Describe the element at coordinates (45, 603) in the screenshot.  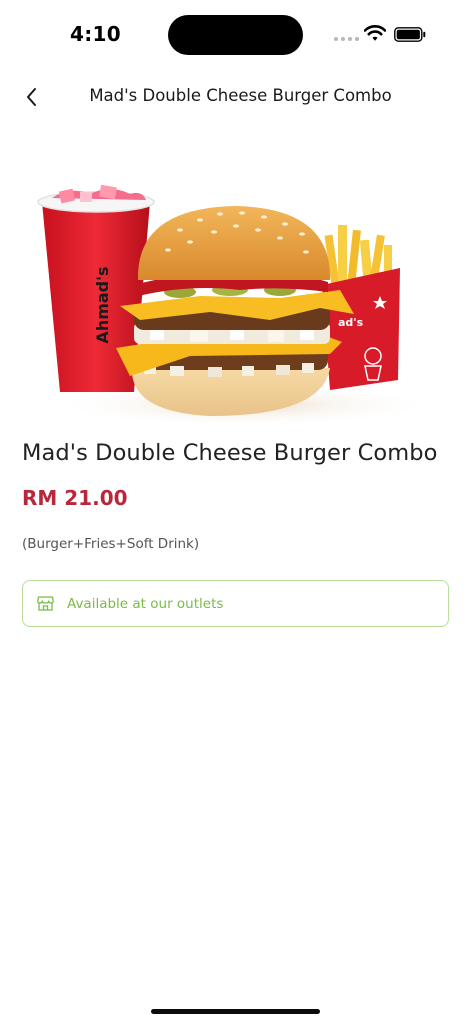
I see `store-icon` at that location.